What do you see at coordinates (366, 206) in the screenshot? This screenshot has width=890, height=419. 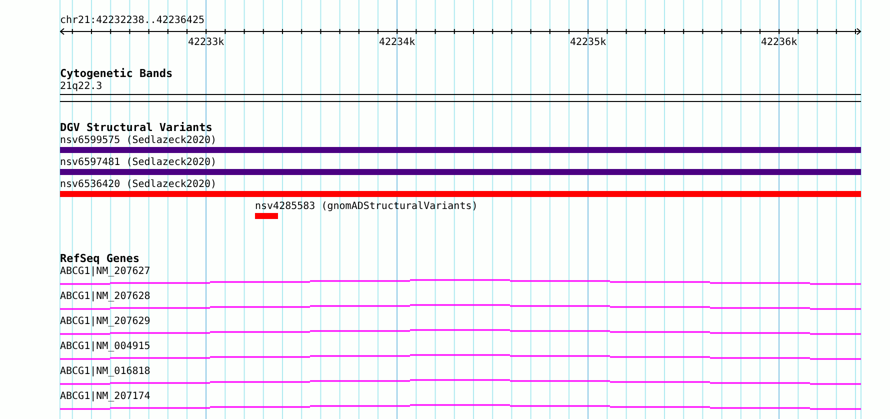 I see `variant-label: nsv4285583 (gnomADStructuralVariants)` at bounding box center [366, 206].